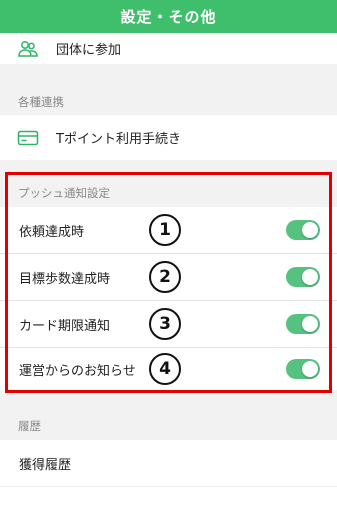  What do you see at coordinates (77, 371) in the screenshot?
I see `push-label: 運営からのお知らせ` at bounding box center [77, 371].